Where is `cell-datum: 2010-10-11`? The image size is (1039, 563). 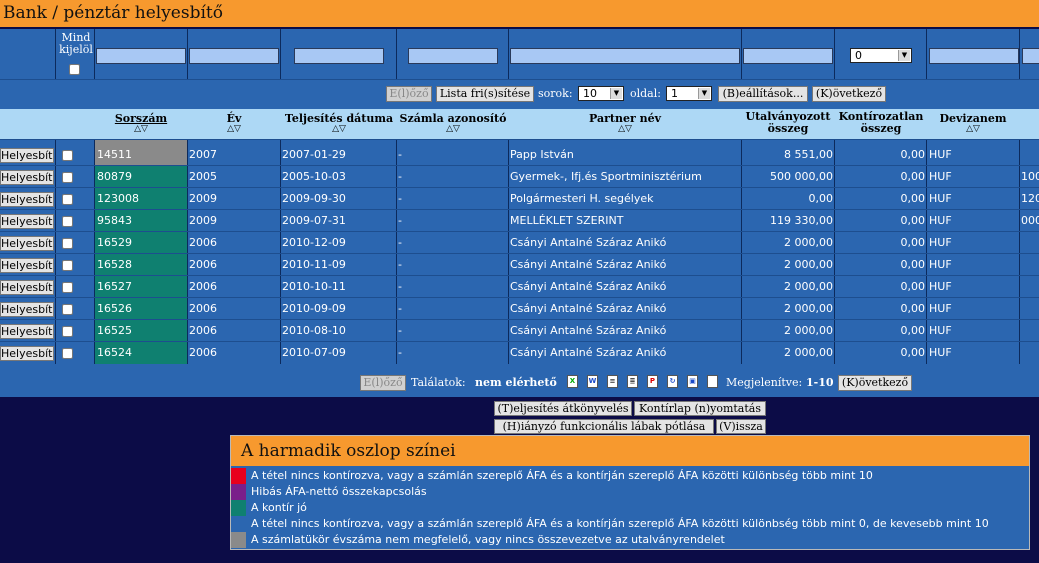
cell-datum: 2010-10-11 is located at coordinates (314, 286).